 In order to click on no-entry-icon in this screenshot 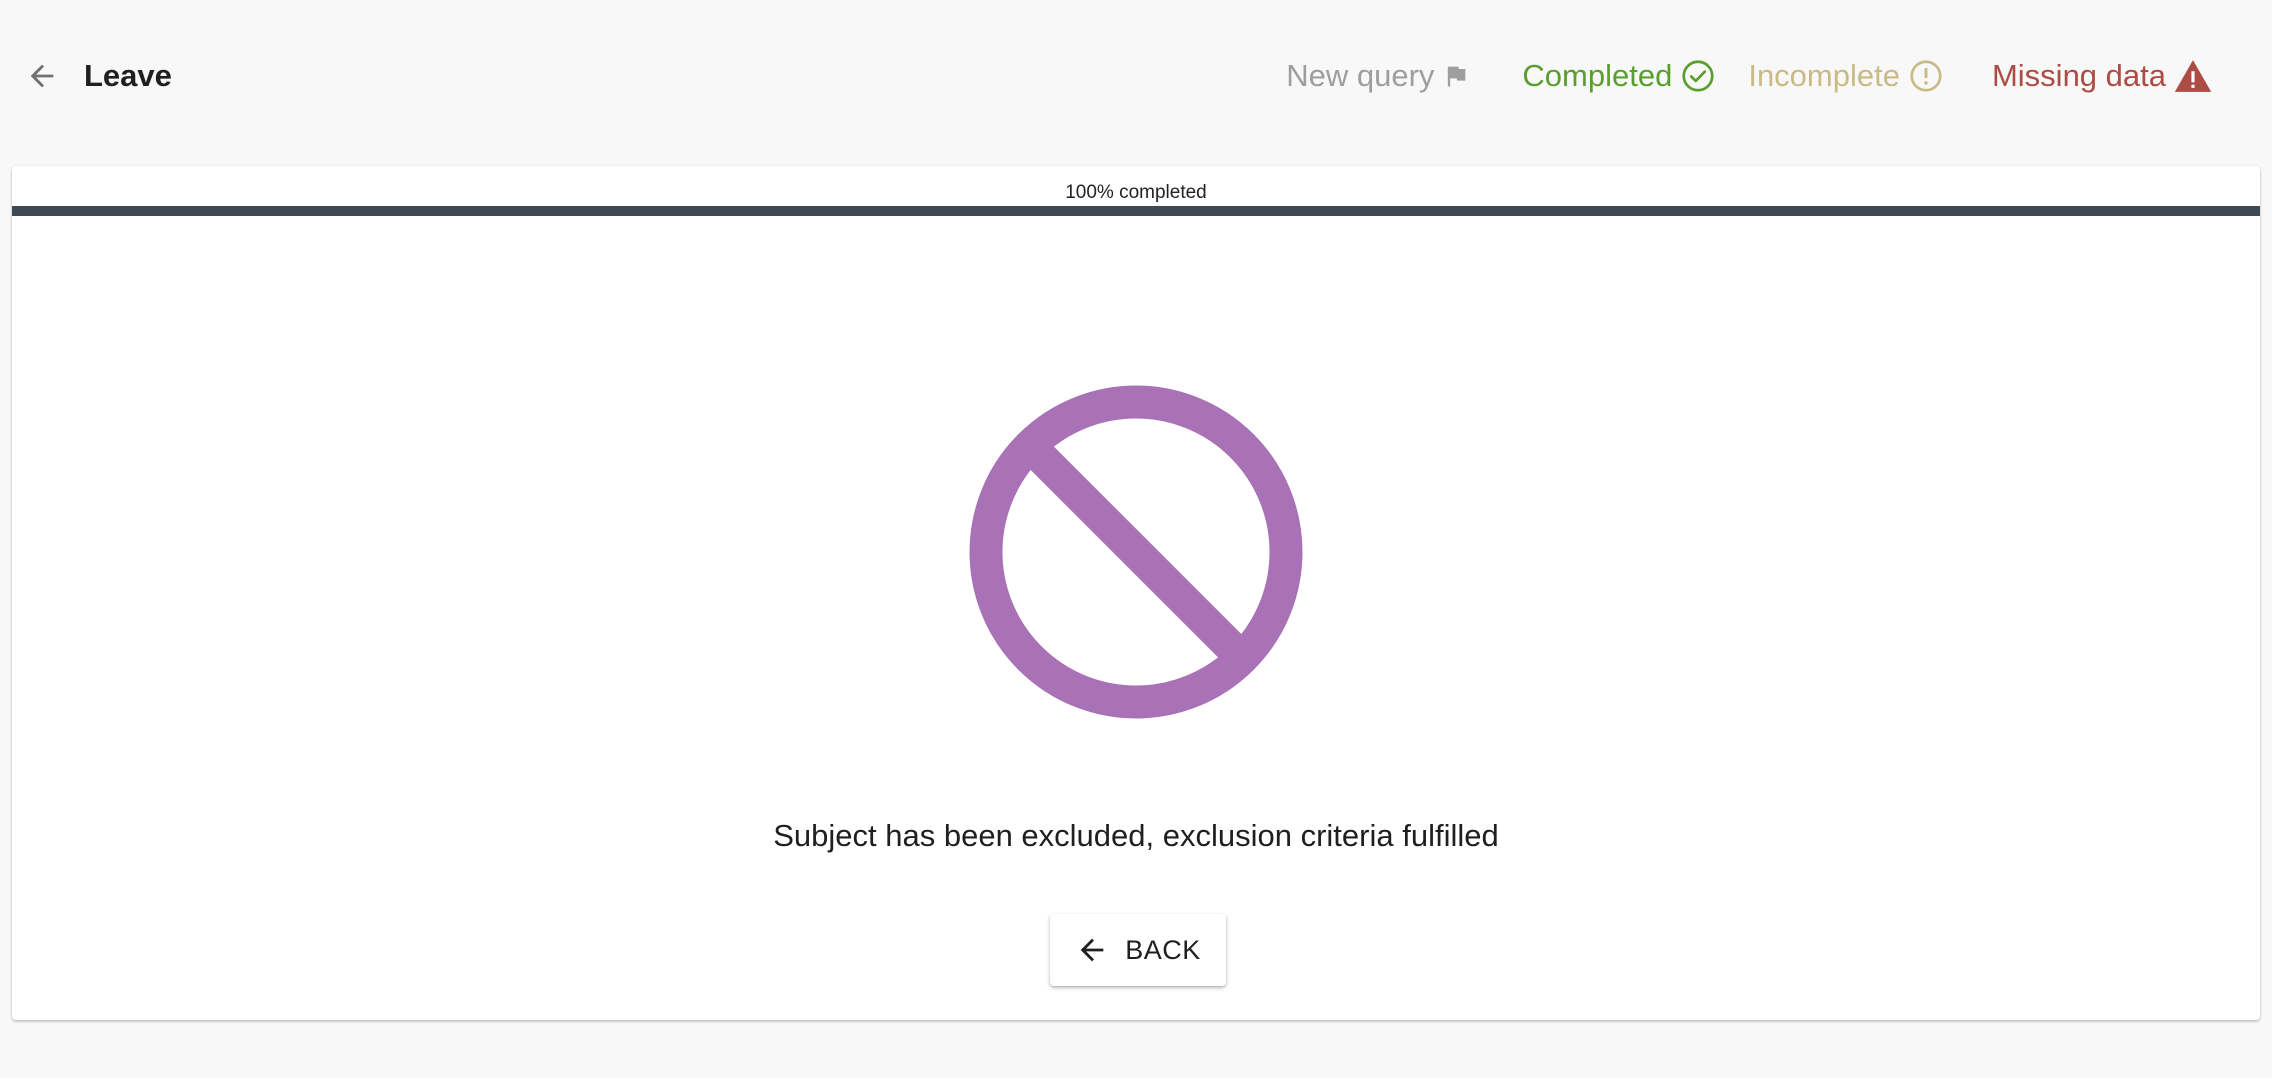, I will do `click(1136, 552)`.